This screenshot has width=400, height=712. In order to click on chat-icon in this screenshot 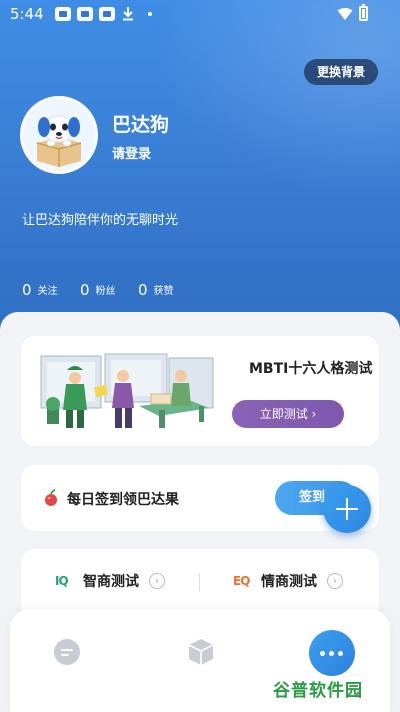, I will do `click(332, 653)`.